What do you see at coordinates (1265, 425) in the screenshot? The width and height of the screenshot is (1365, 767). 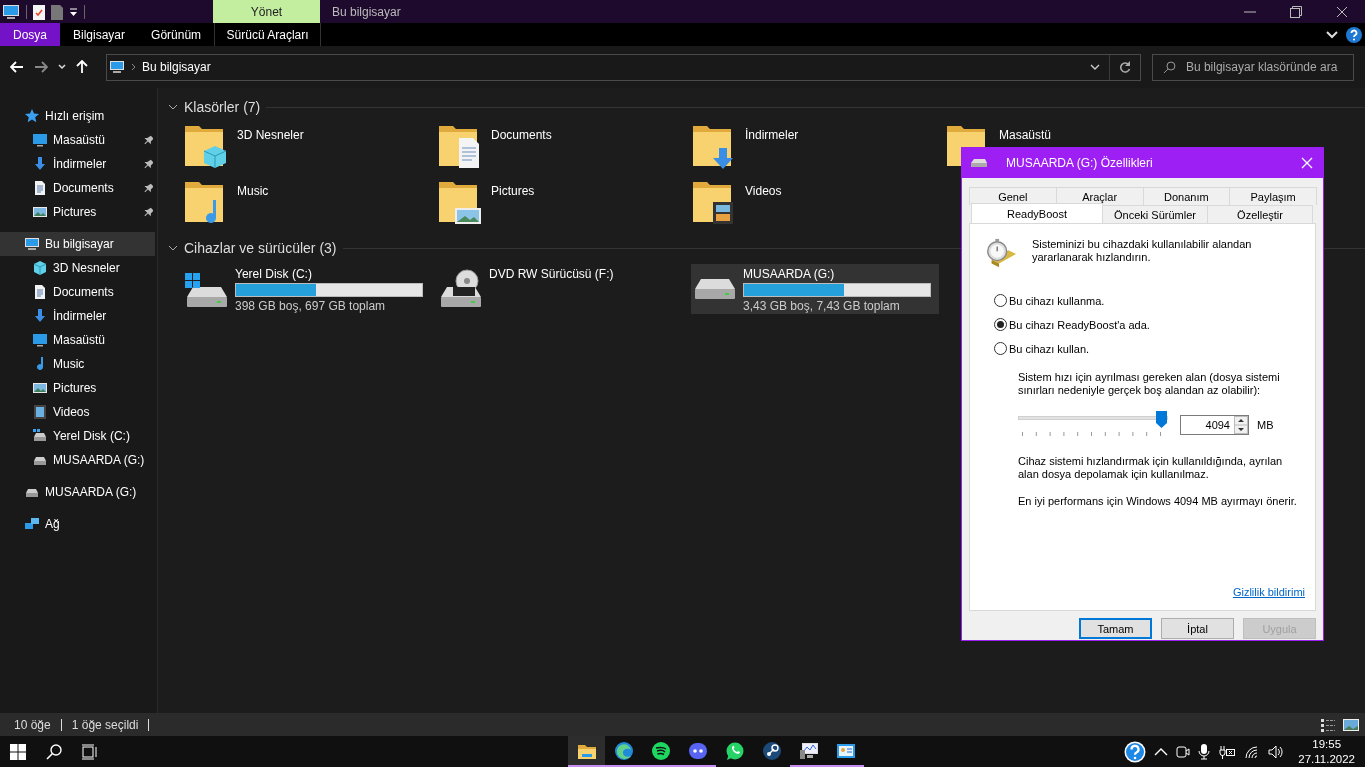 I see `unit-label: MB` at bounding box center [1265, 425].